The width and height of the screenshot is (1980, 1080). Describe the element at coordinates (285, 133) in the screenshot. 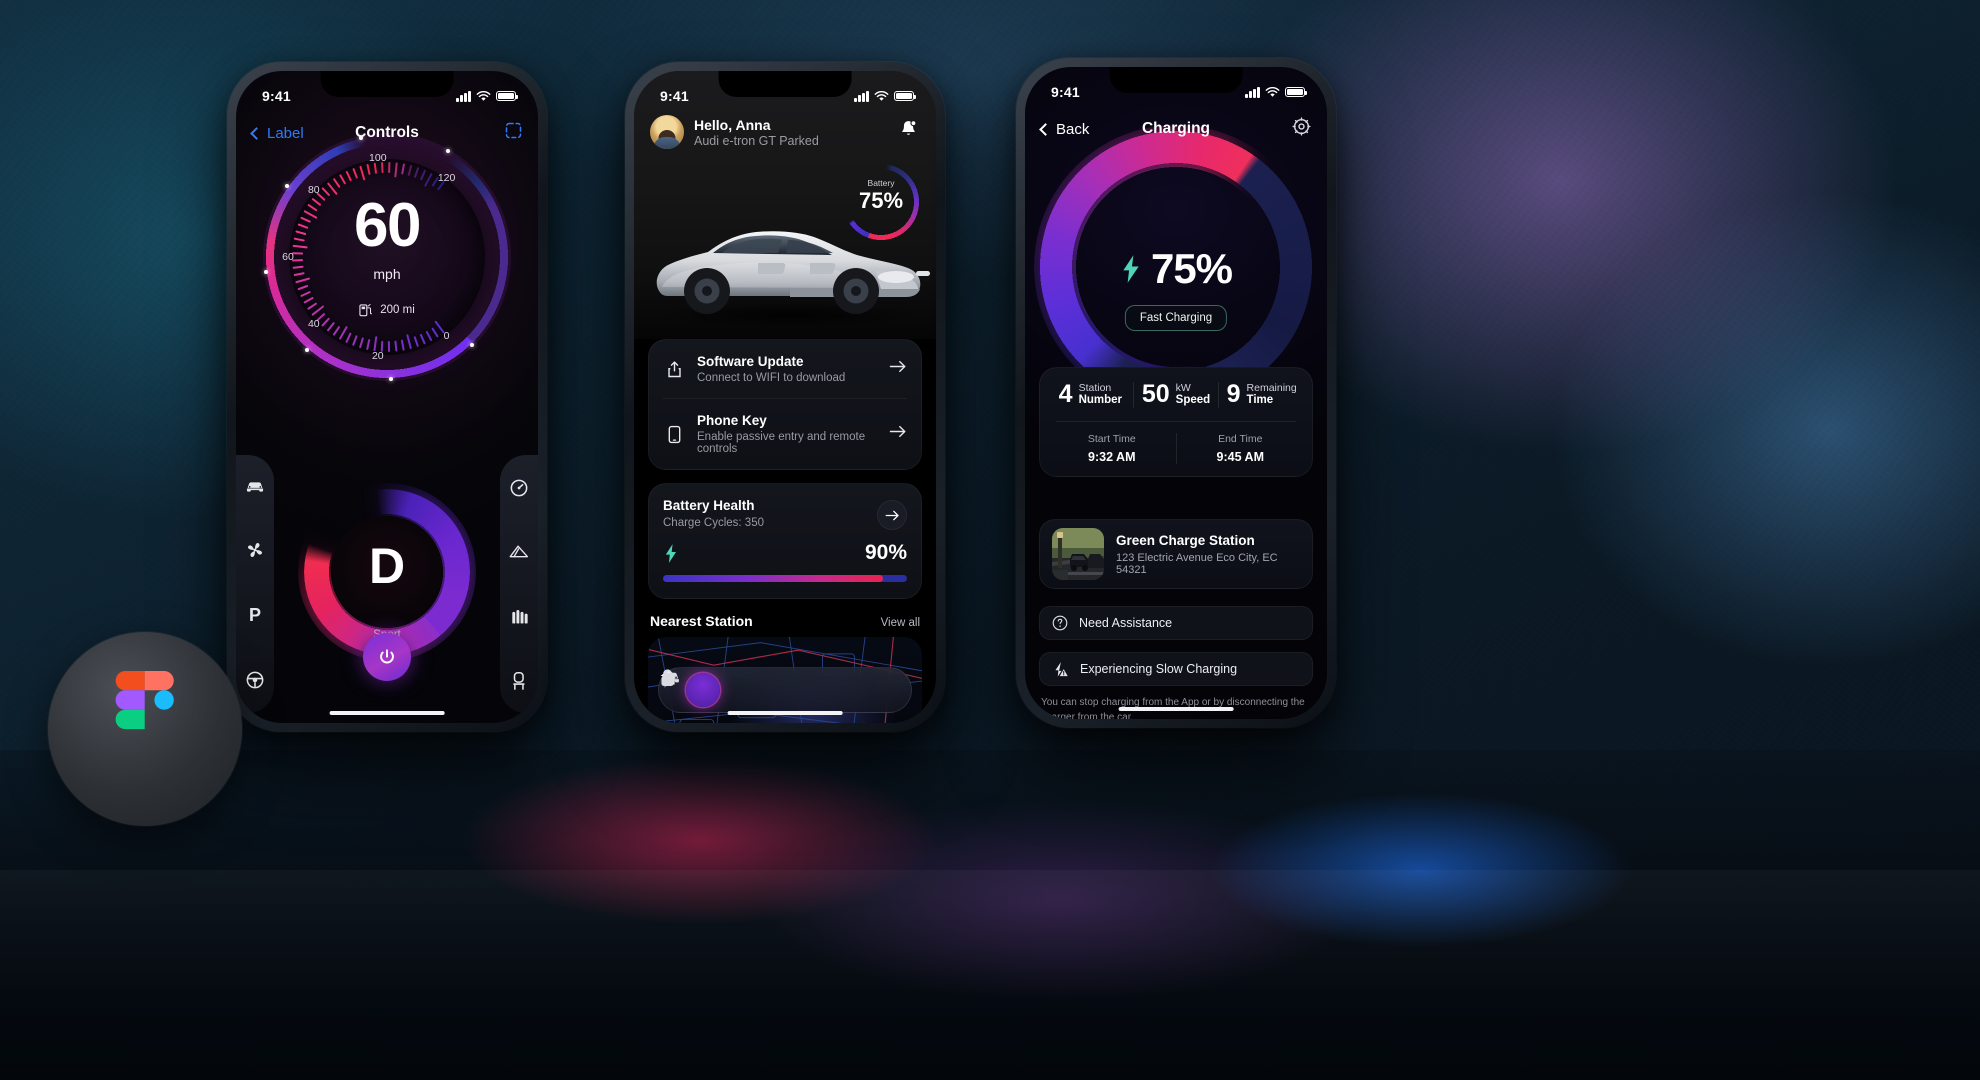

I see `back-label: Label` at that location.